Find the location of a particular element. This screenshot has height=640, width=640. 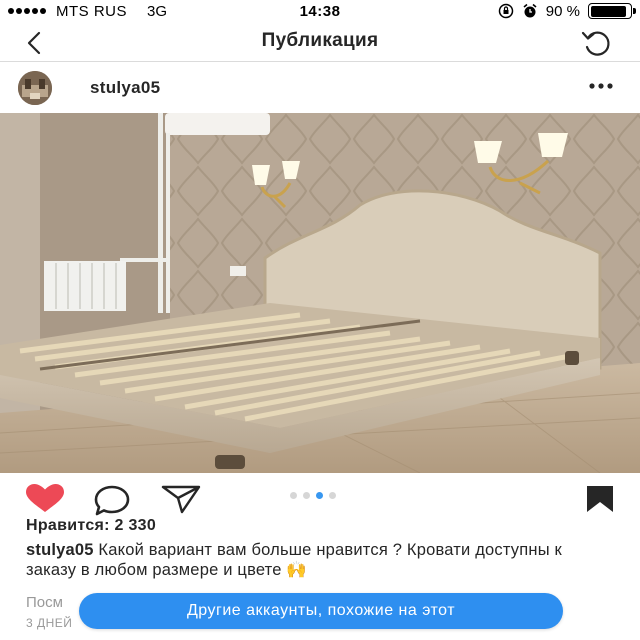

caption-username: stulya05 is located at coordinates (60, 550).